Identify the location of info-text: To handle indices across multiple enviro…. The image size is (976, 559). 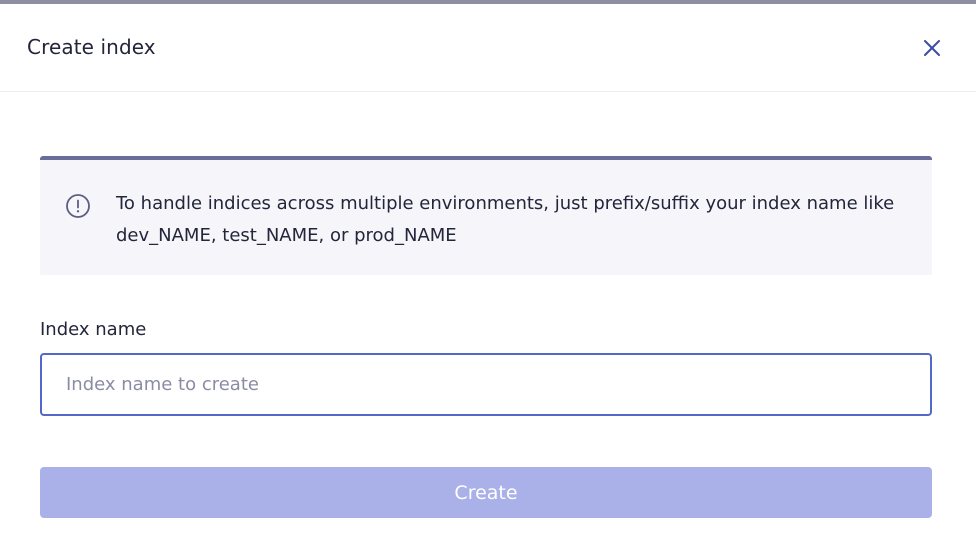
(505, 219).